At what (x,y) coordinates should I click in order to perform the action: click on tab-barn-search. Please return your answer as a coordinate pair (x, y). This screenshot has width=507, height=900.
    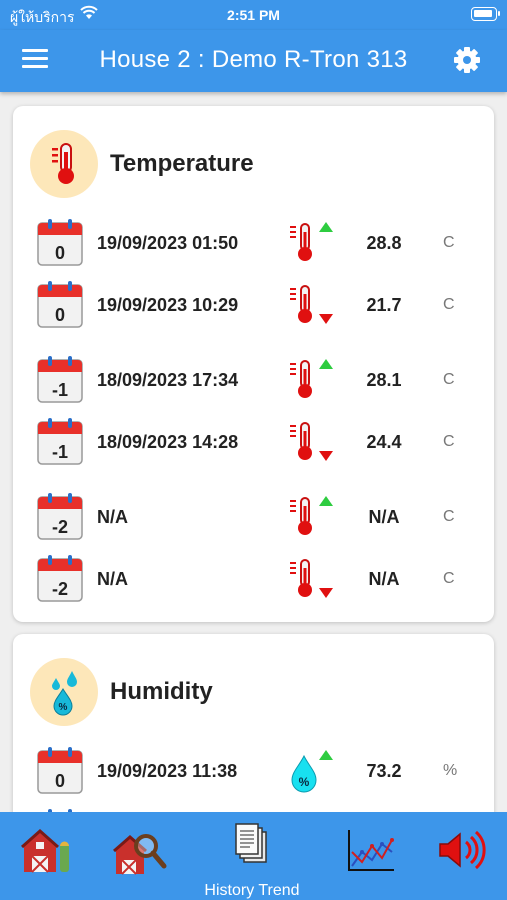
    Looking at the image, I should click on (142, 852).